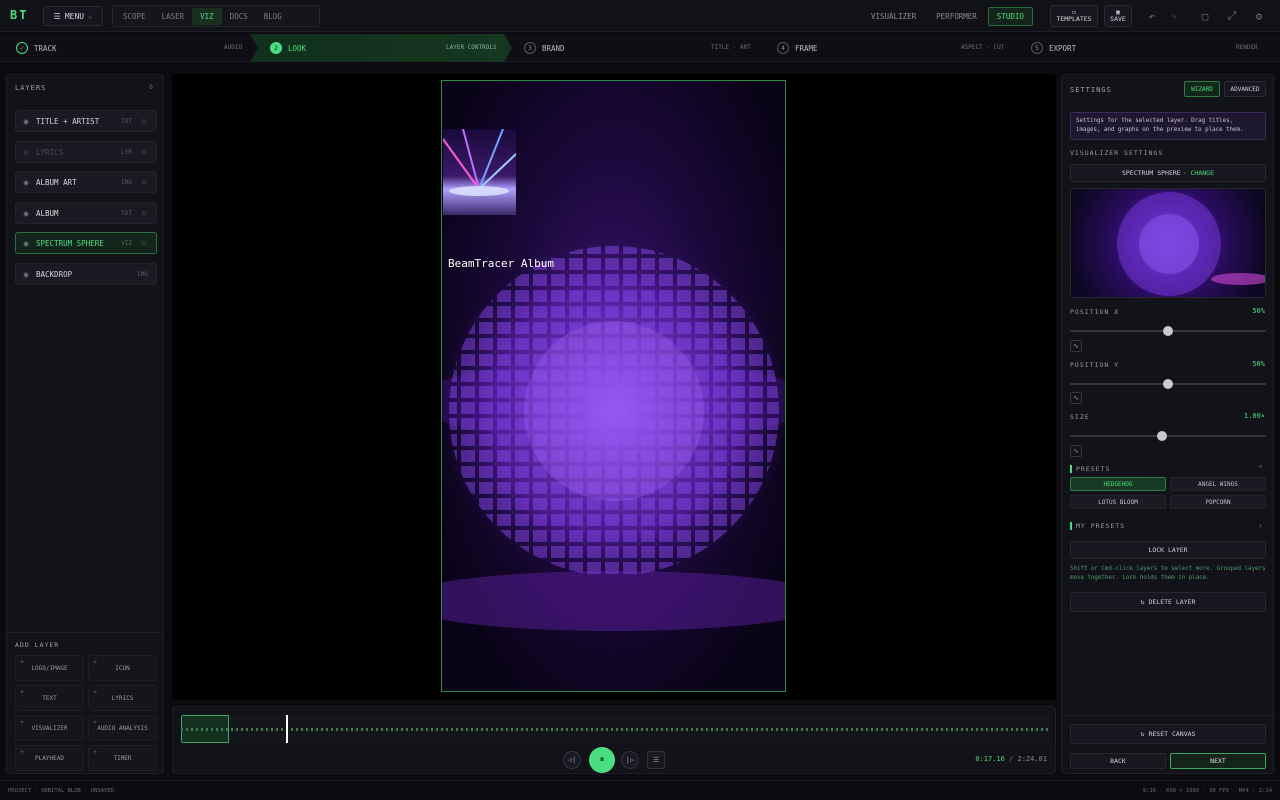  I want to click on nav-docs: DOCS, so click(239, 16).